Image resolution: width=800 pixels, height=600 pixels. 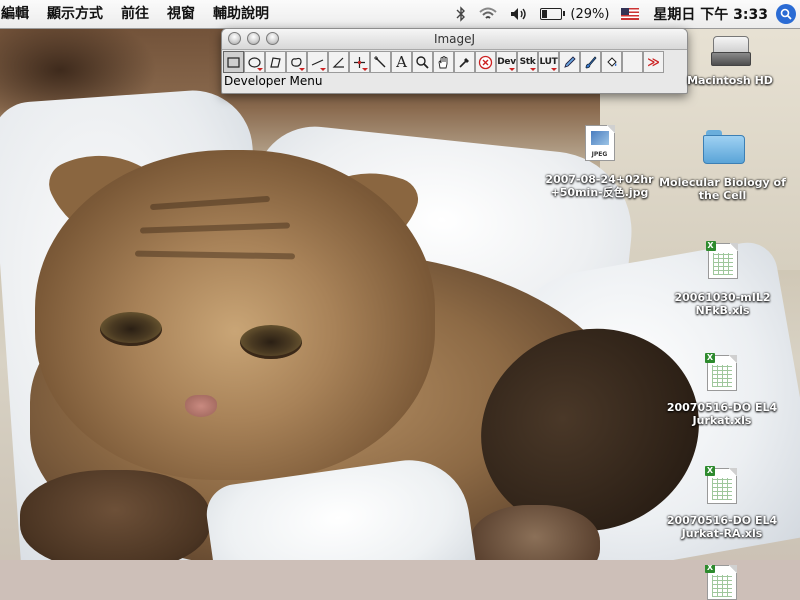 What do you see at coordinates (254, 62) in the screenshot?
I see `oval-tool-button` at bounding box center [254, 62].